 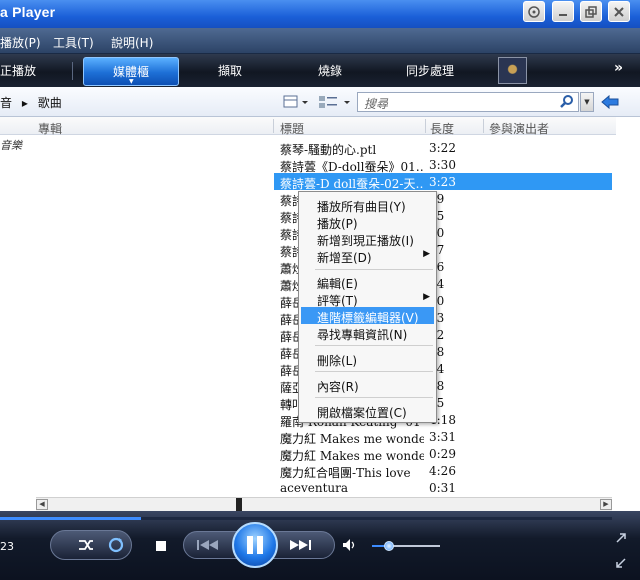 I want to click on library-toolbar: 音 ▸ 歌曲 搜尋 ▼, so click(x=320, y=102).